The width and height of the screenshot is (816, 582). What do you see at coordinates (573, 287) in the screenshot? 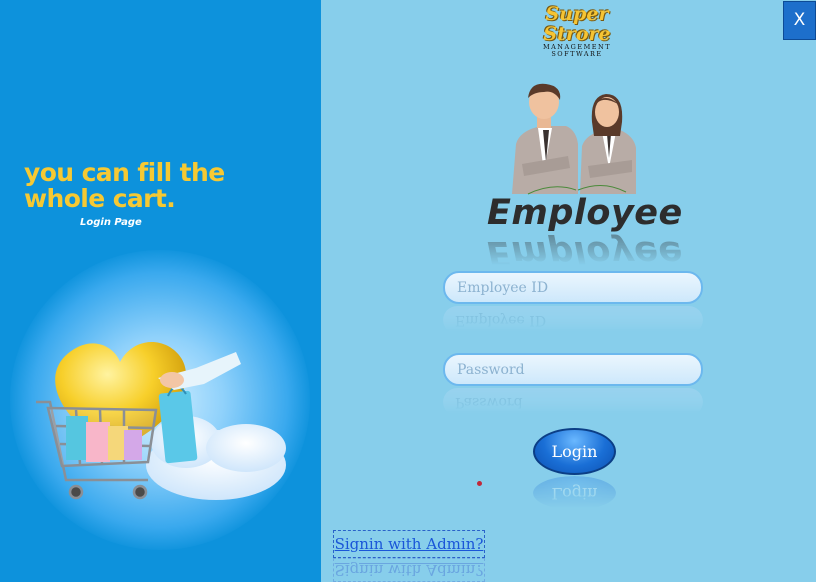
I see `employee-id-input` at bounding box center [573, 287].